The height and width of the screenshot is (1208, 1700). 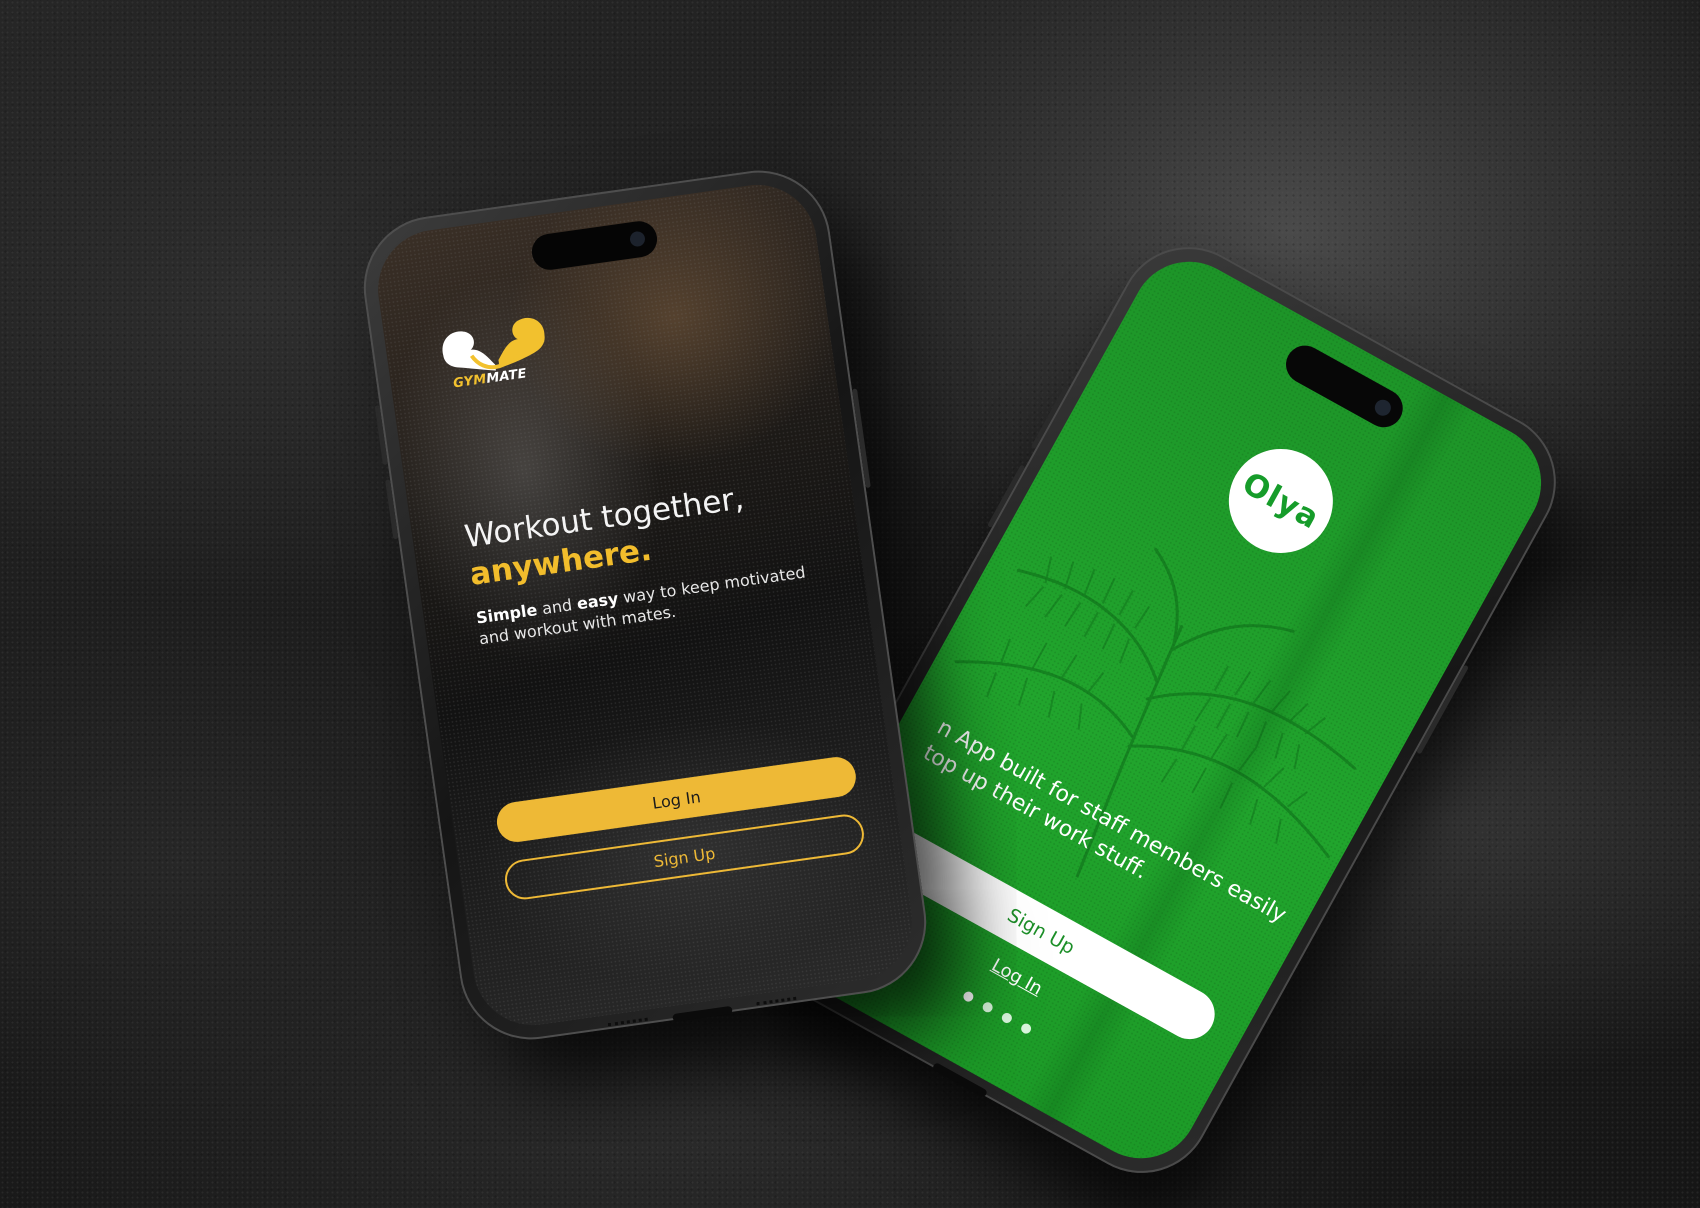 What do you see at coordinates (1281, 501) in the screenshot?
I see `olya-logo-text: Olya` at bounding box center [1281, 501].